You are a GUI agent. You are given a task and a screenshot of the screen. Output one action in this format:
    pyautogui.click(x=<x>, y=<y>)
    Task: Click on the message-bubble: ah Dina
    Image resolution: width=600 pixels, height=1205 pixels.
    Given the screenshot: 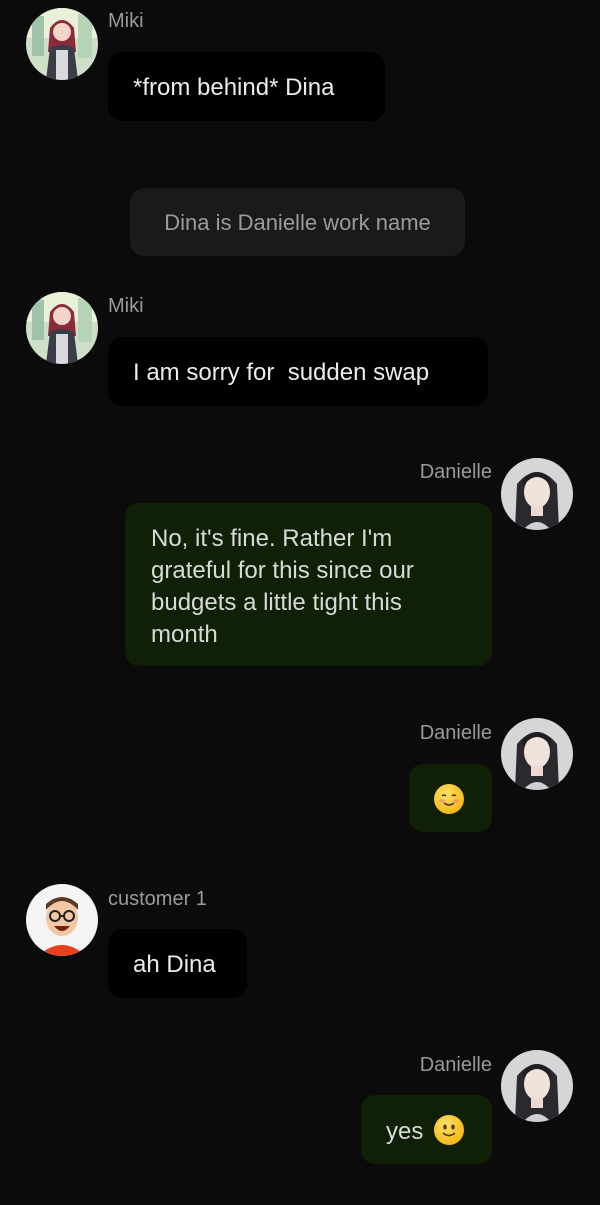 What is the action you would take?
    pyautogui.click(x=177, y=963)
    